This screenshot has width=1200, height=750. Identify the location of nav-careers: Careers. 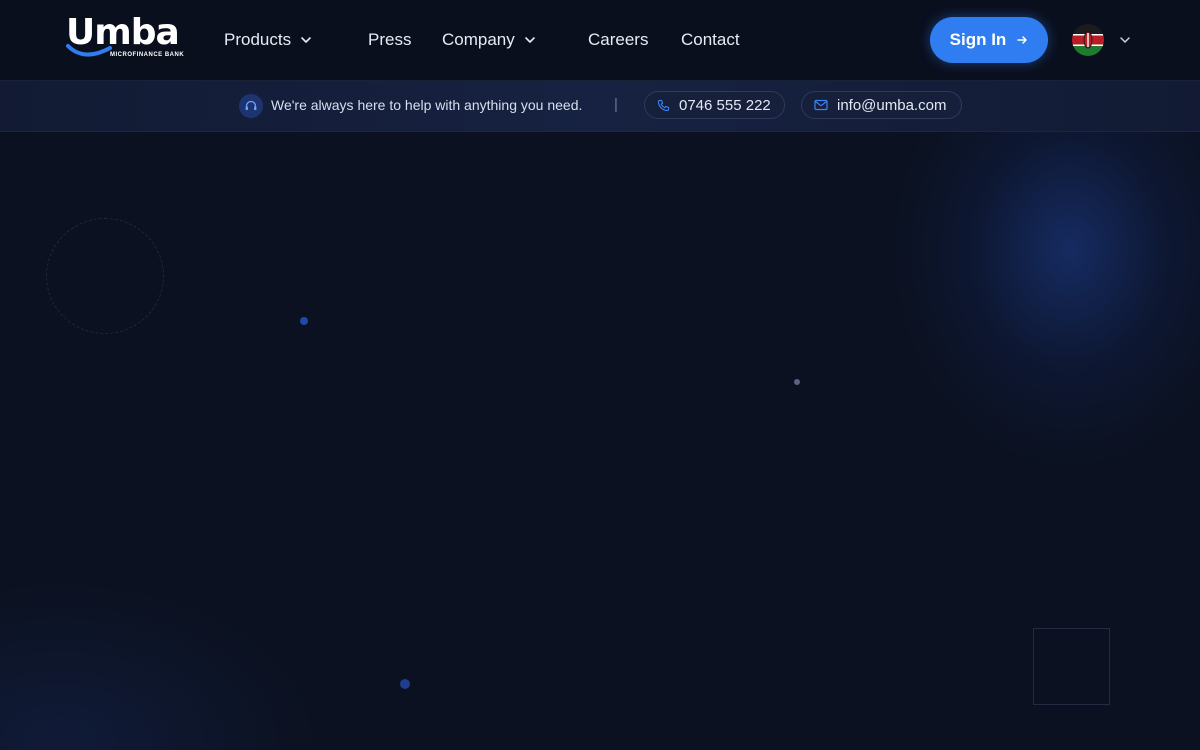
(618, 40).